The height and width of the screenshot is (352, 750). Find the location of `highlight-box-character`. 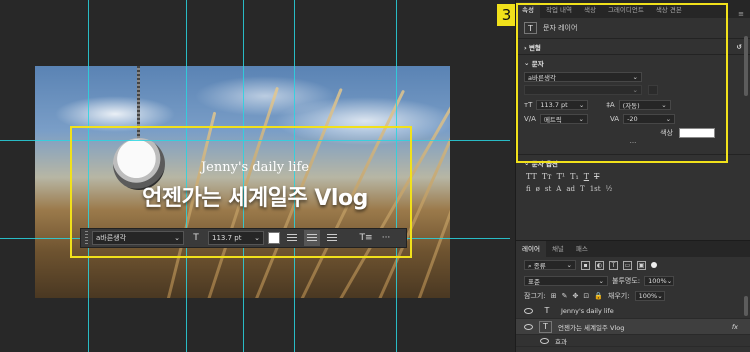

highlight-box-character is located at coordinates (622, 83).